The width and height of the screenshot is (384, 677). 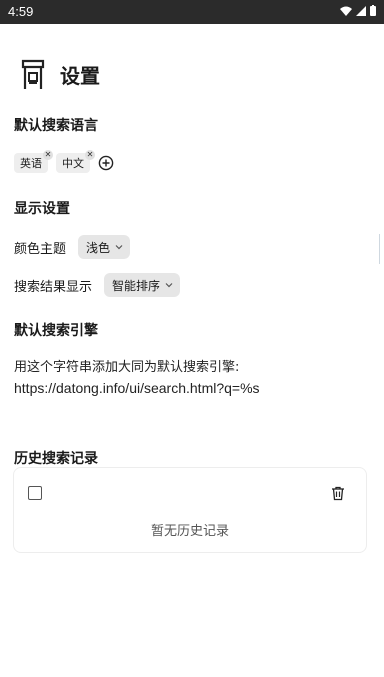 I want to click on language-chip-english: 英语 ✕, so click(x=33, y=161).